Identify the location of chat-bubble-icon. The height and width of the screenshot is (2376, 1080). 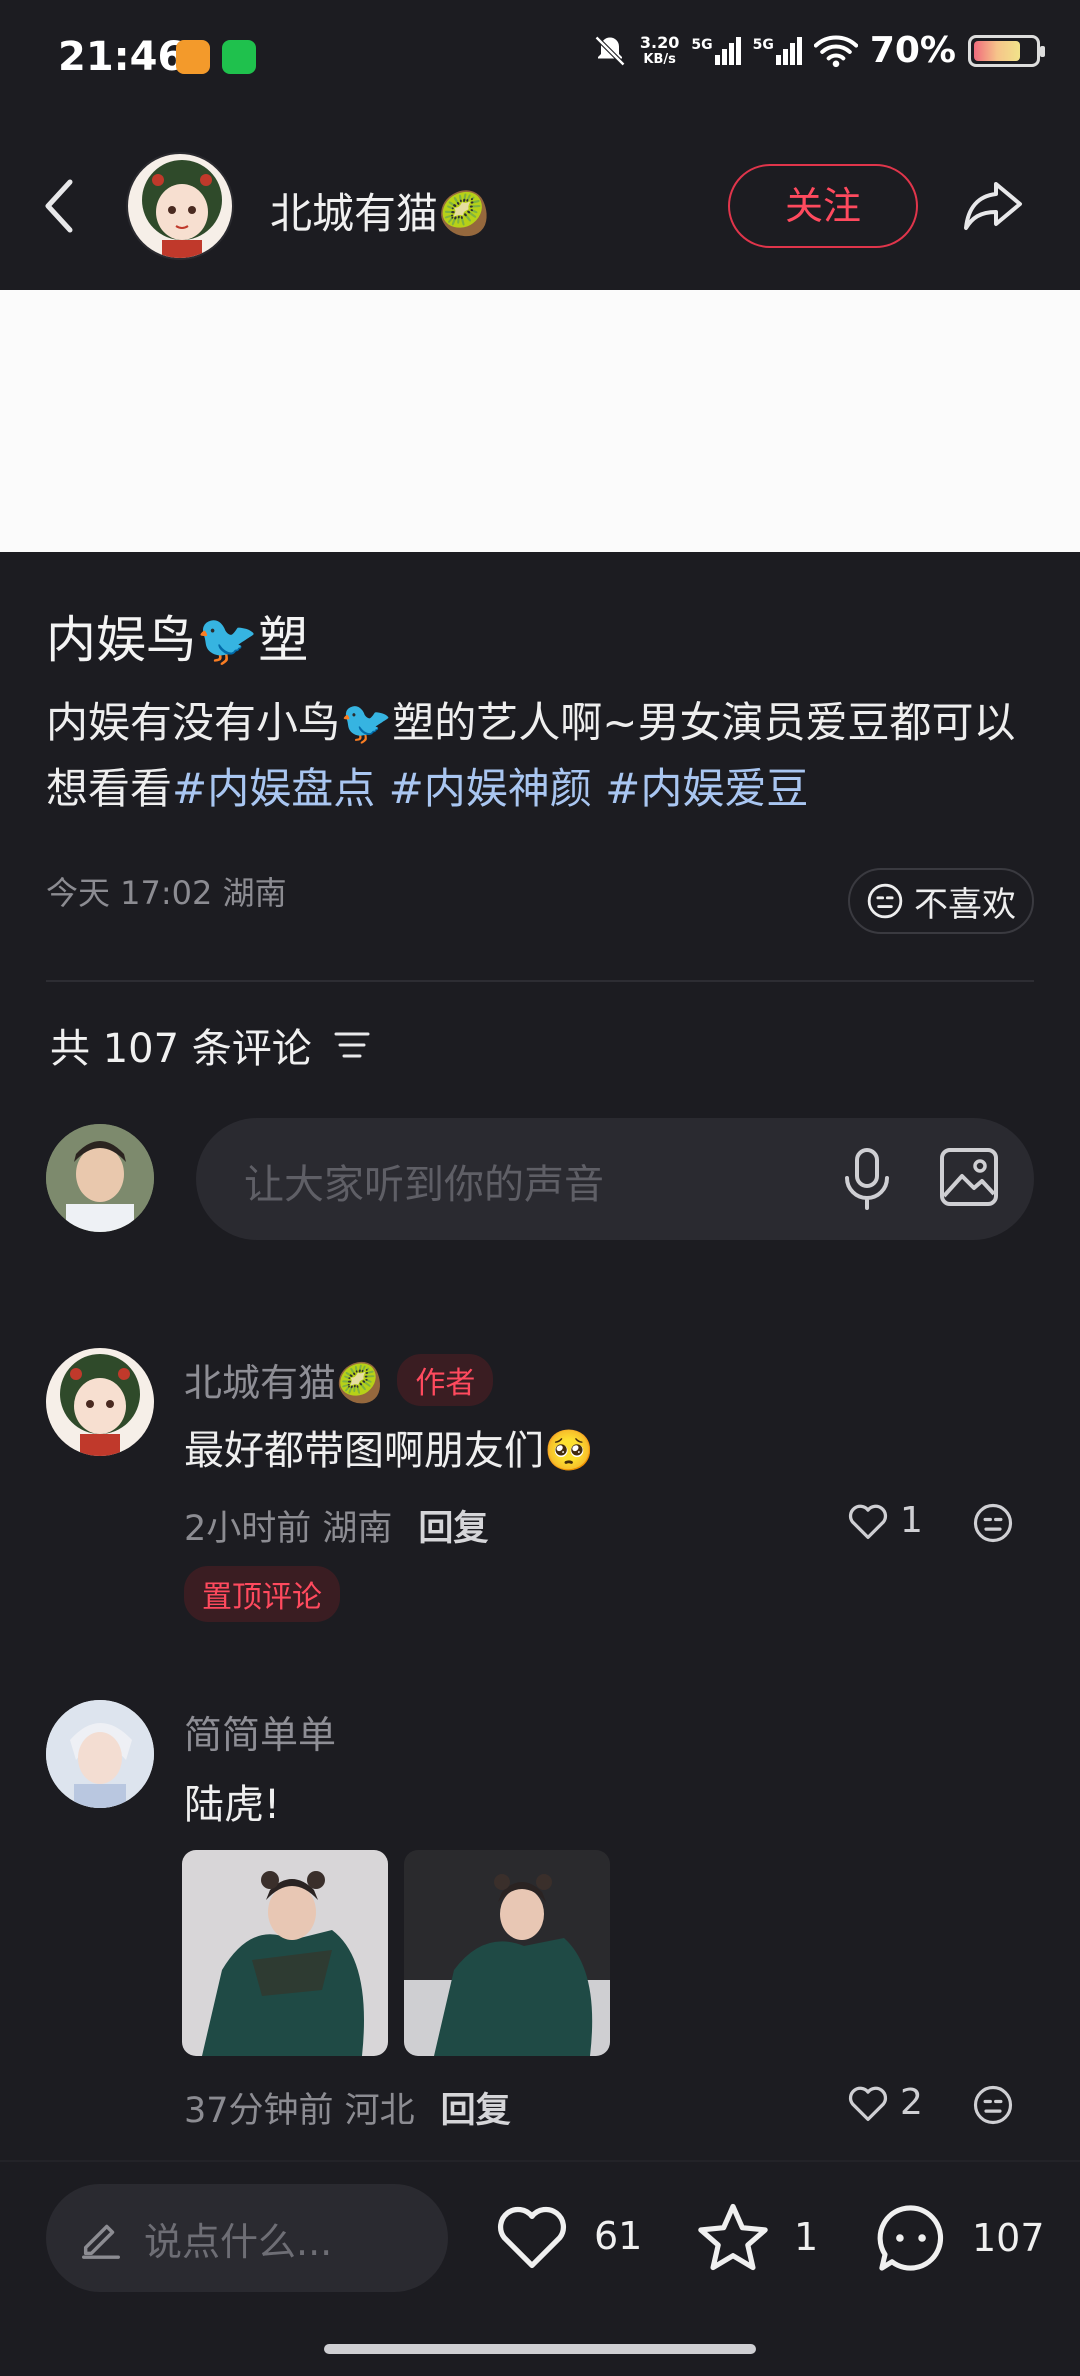
(910, 2238).